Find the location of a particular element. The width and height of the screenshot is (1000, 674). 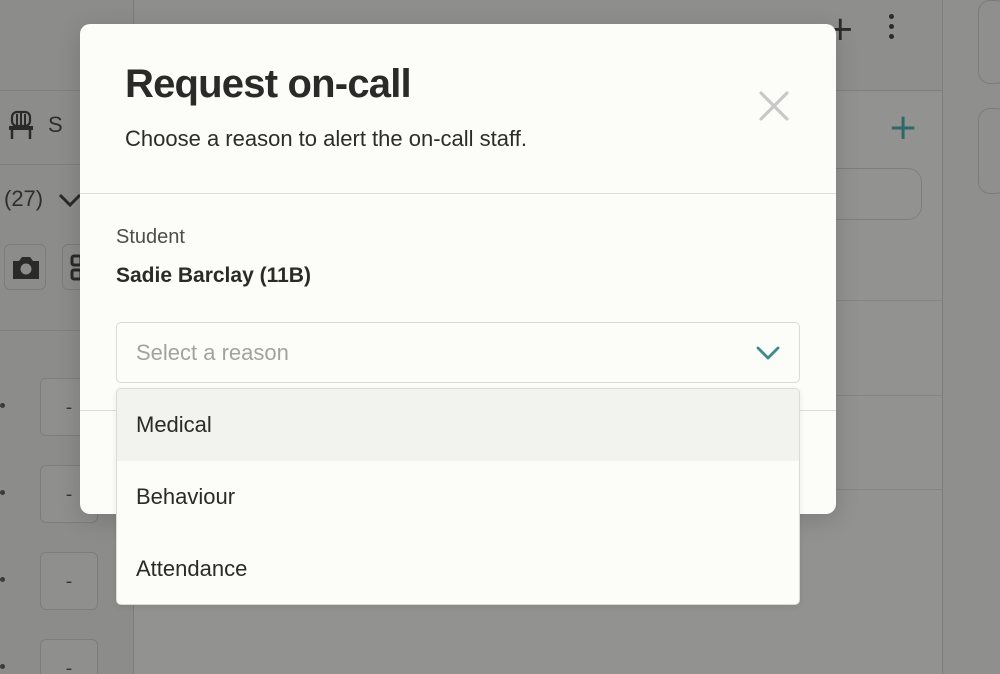

student-name: Sadie Barclay (11B) is located at coordinates (213, 275).